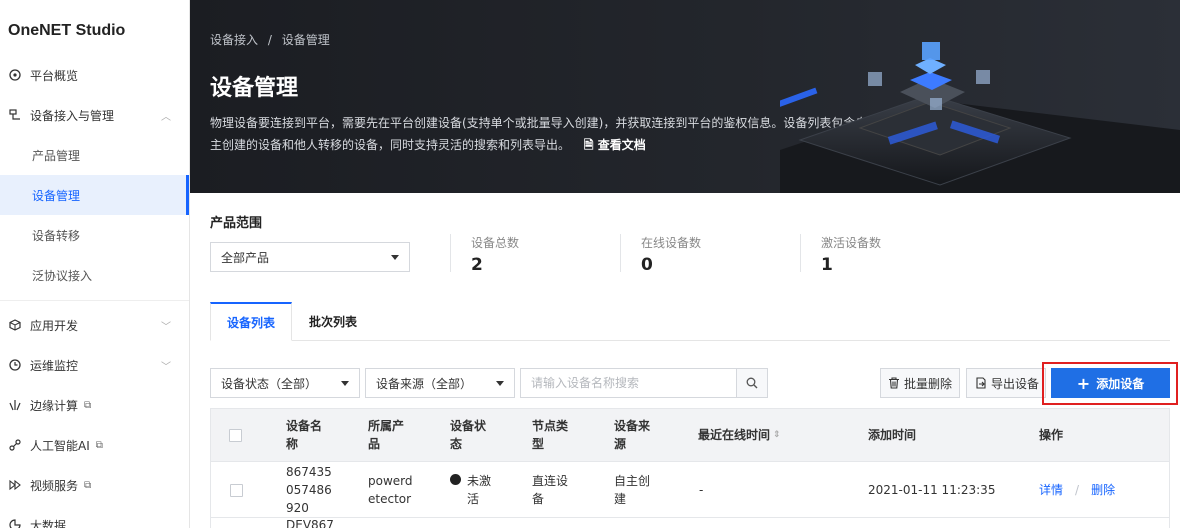  What do you see at coordinates (628, 383) in the screenshot?
I see `search-input` at bounding box center [628, 383].